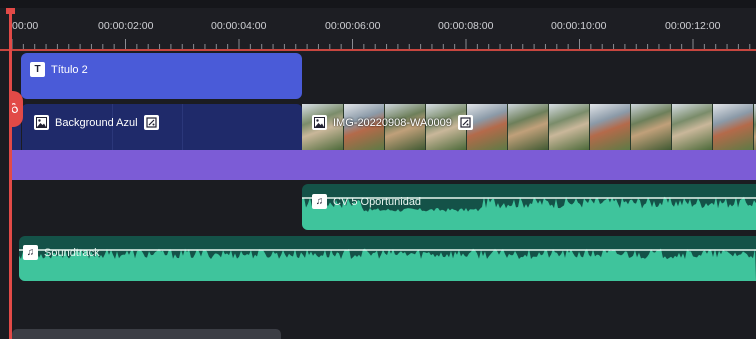  Describe the element at coordinates (529, 207) in the screenshot. I see `audio-clip: ♫ CV 5 Oportunidad` at that location.